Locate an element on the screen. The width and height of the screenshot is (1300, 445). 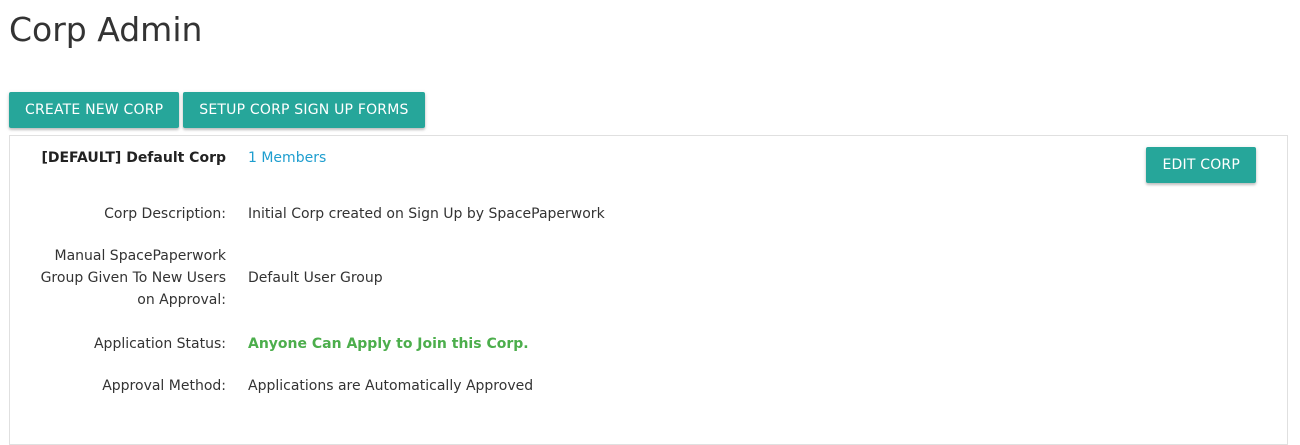
toolbar: CREATE NEW CORP SETUP CORP SIGN UP FORMS is located at coordinates (217, 110).